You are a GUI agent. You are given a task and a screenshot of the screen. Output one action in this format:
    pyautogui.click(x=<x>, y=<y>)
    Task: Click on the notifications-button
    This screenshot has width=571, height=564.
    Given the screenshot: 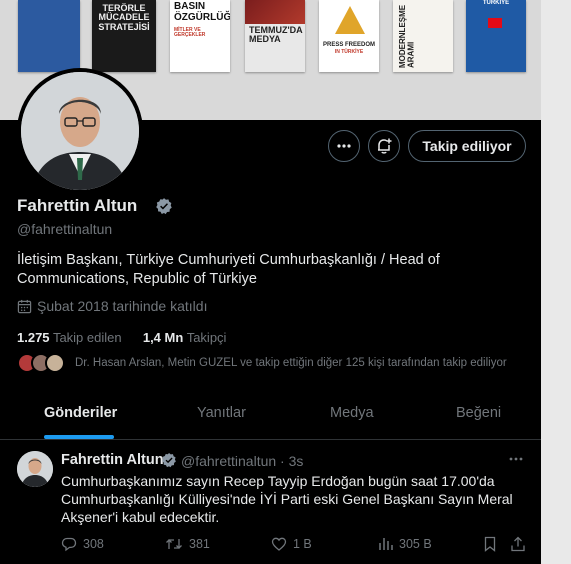 What is the action you would take?
    pyautogui.click(x=384, y=146)
    